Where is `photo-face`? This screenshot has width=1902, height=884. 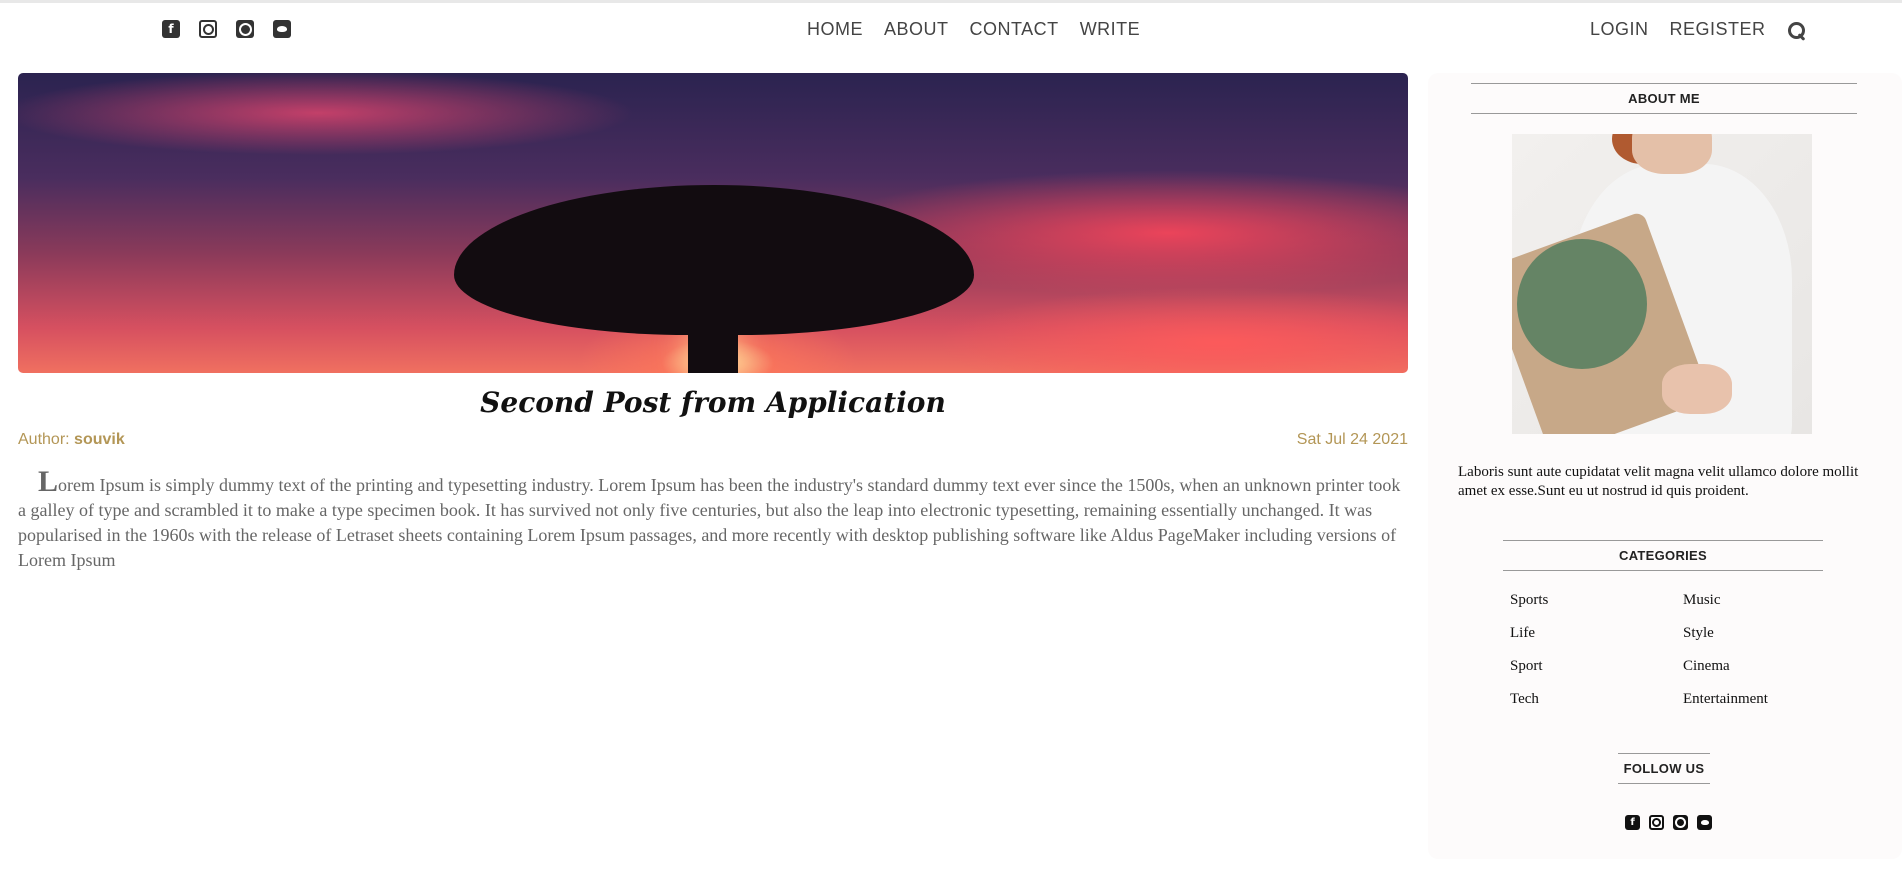 photo-face is located at coordinates (1672, 154).